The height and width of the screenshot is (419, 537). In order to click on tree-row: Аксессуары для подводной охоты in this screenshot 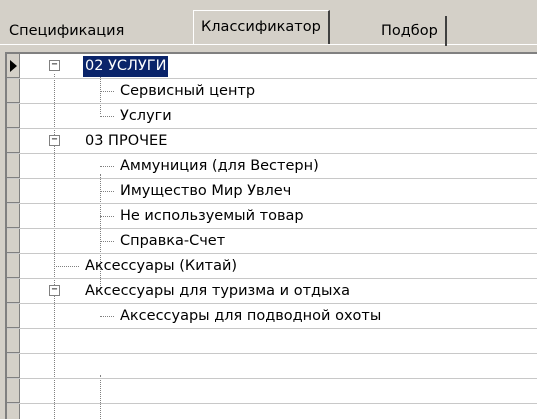, I will do `click(272, 316)`.